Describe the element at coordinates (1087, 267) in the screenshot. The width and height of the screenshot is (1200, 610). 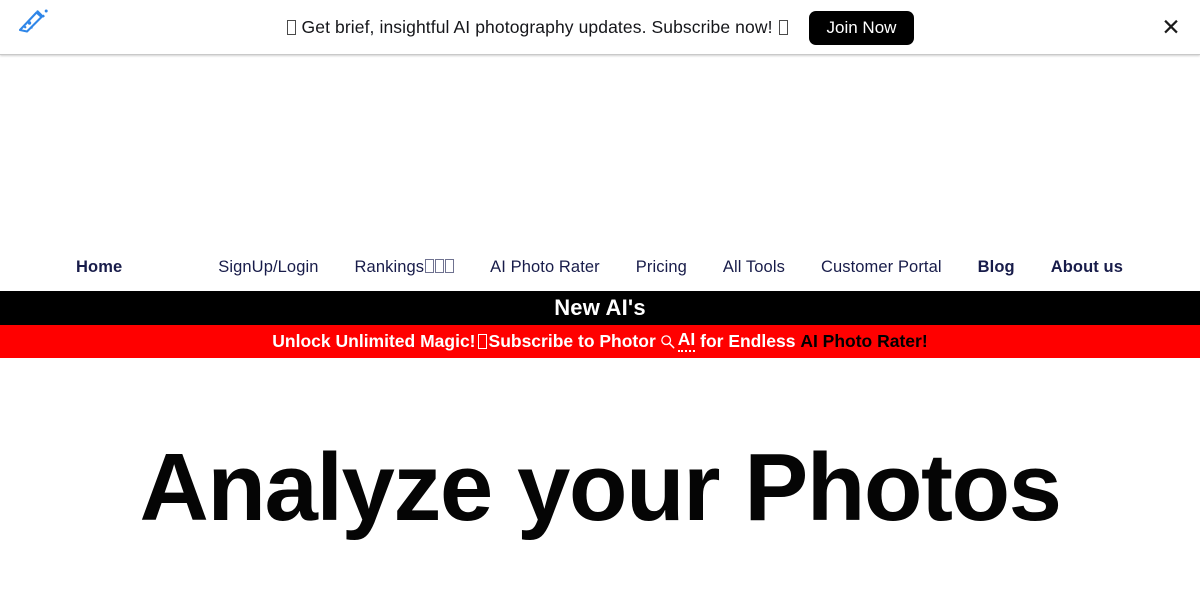
I see `nav-item-about-us: About us` at that location.